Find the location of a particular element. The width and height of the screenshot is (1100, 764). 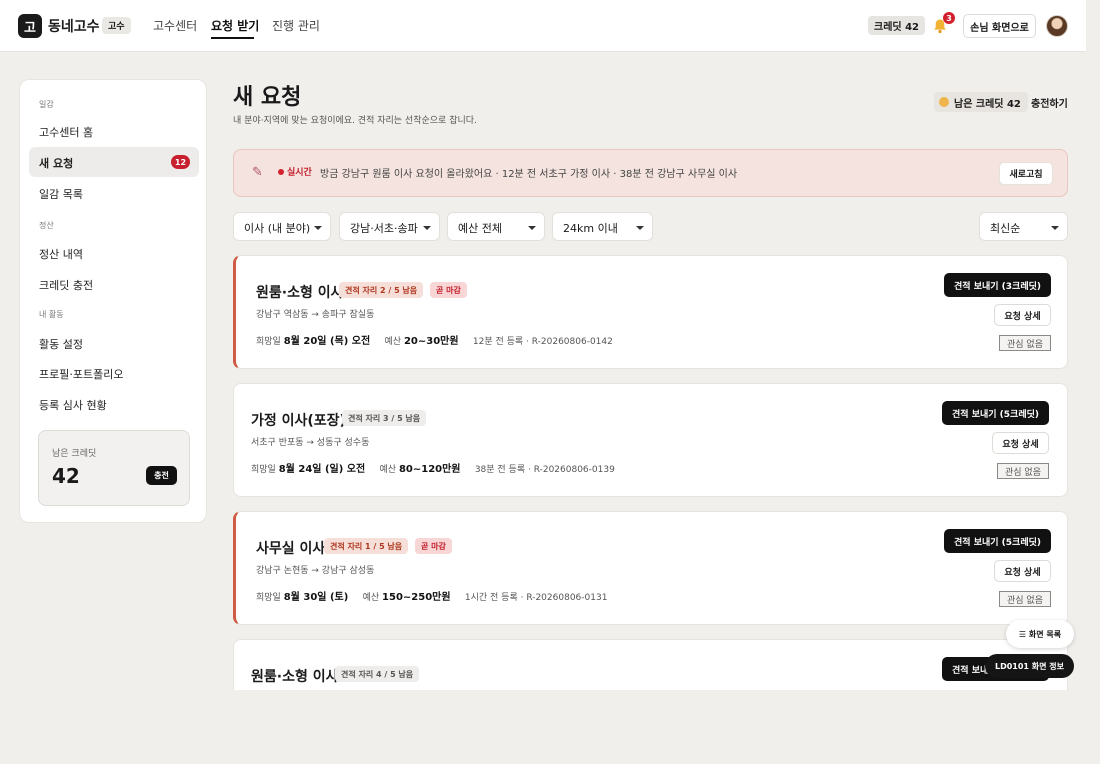

filter-category-label: 이사 (내 분야) is located at coordinates (277, 228).